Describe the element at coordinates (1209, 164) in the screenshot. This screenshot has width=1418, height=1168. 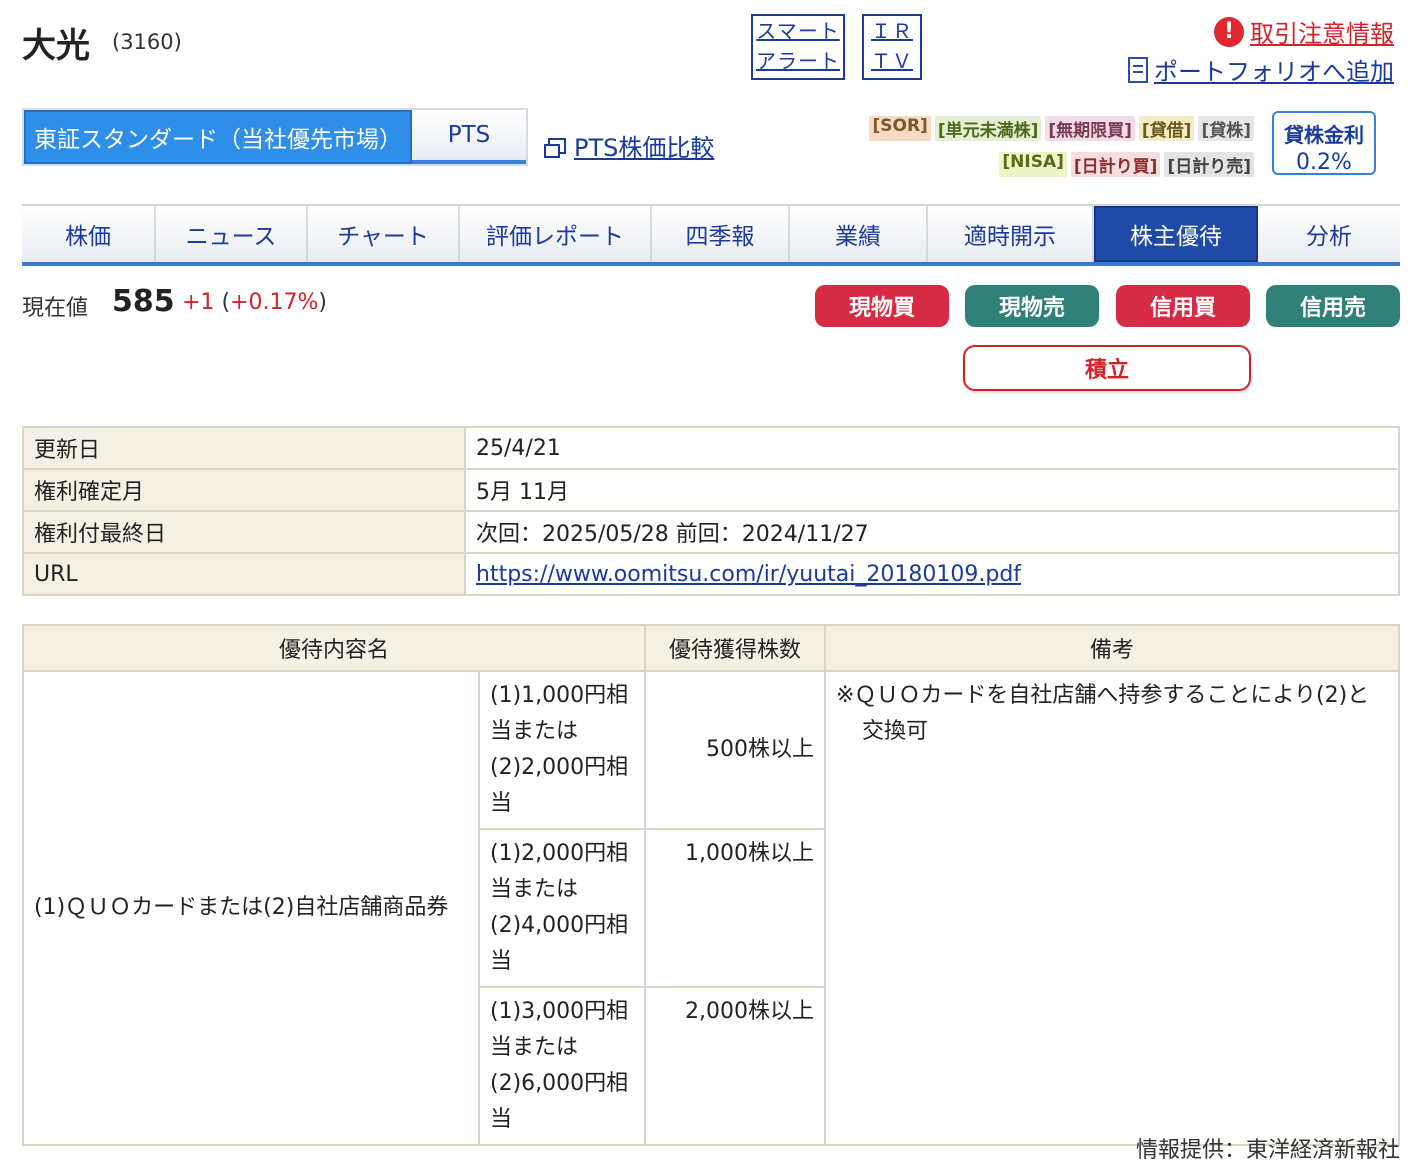
I see `badge-day-sell: [日計り売]` at that location.